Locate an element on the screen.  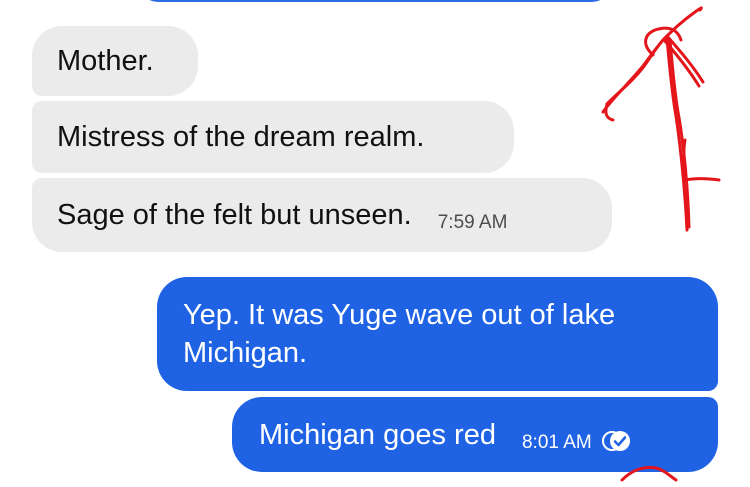
hand-drawn-red-arrow-icon is located at coordinates (655, 122).